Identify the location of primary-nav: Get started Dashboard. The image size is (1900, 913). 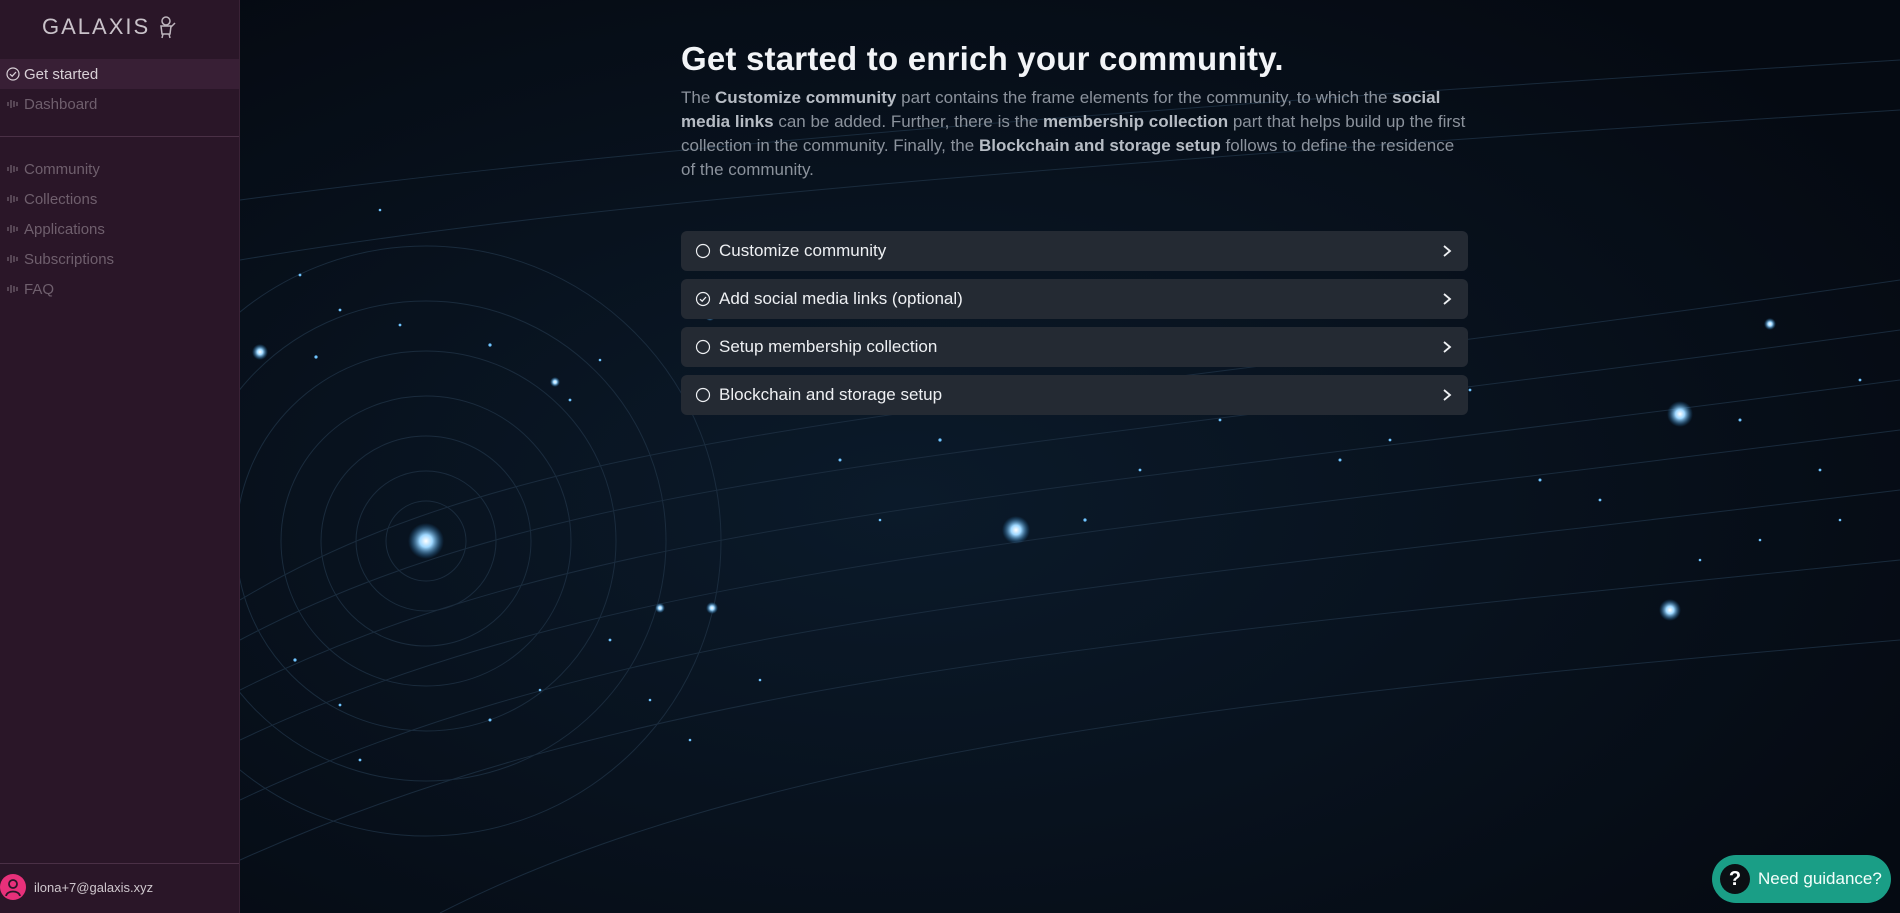
(119, 89).